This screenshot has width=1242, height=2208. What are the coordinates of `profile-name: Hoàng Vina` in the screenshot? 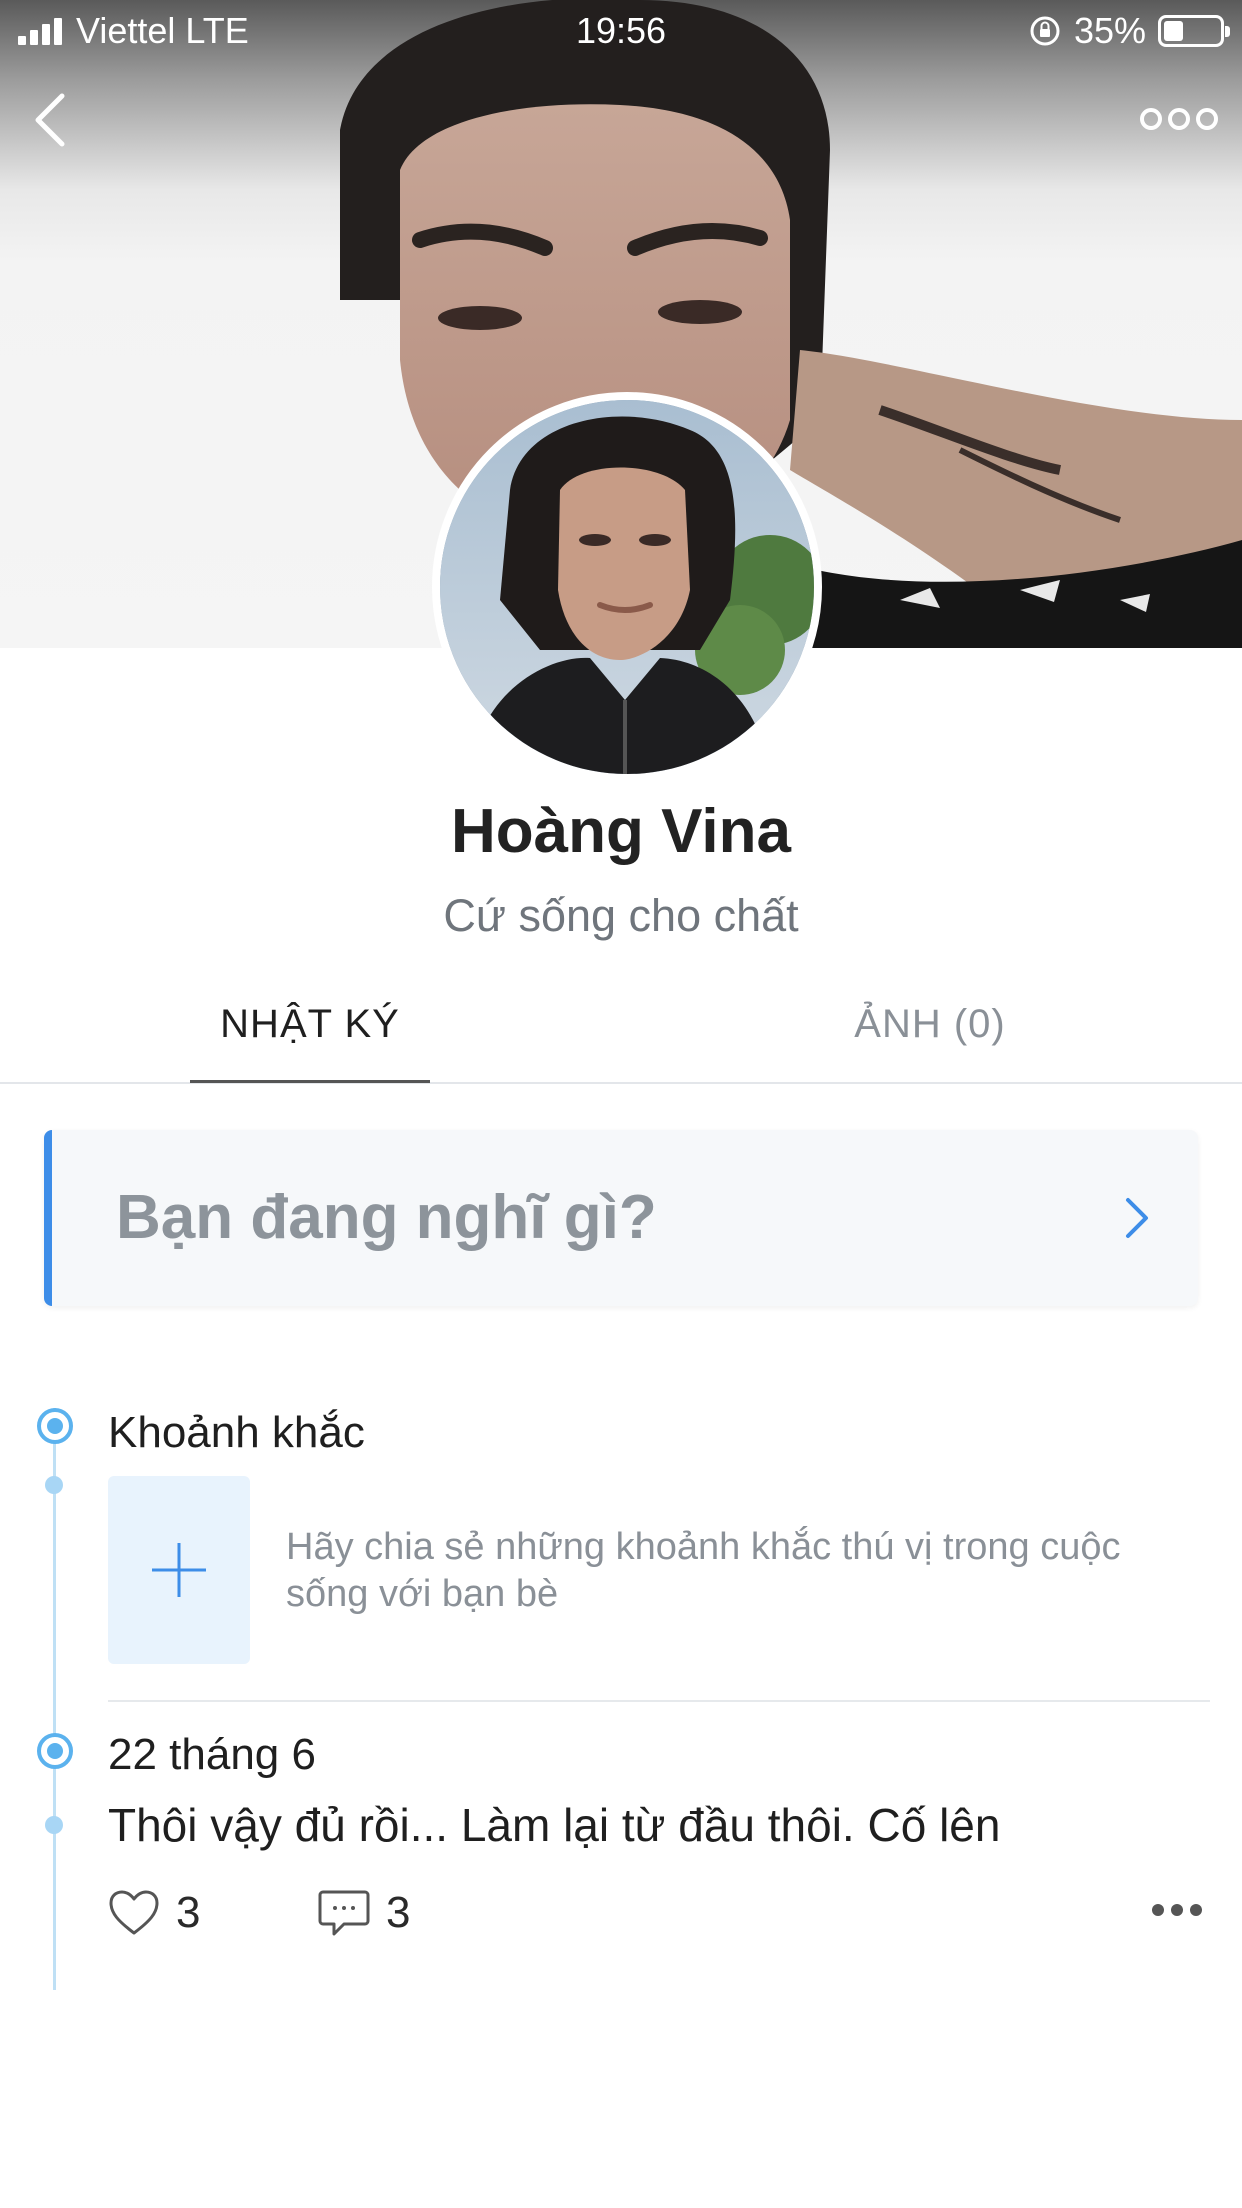 It's located at (621, 831).